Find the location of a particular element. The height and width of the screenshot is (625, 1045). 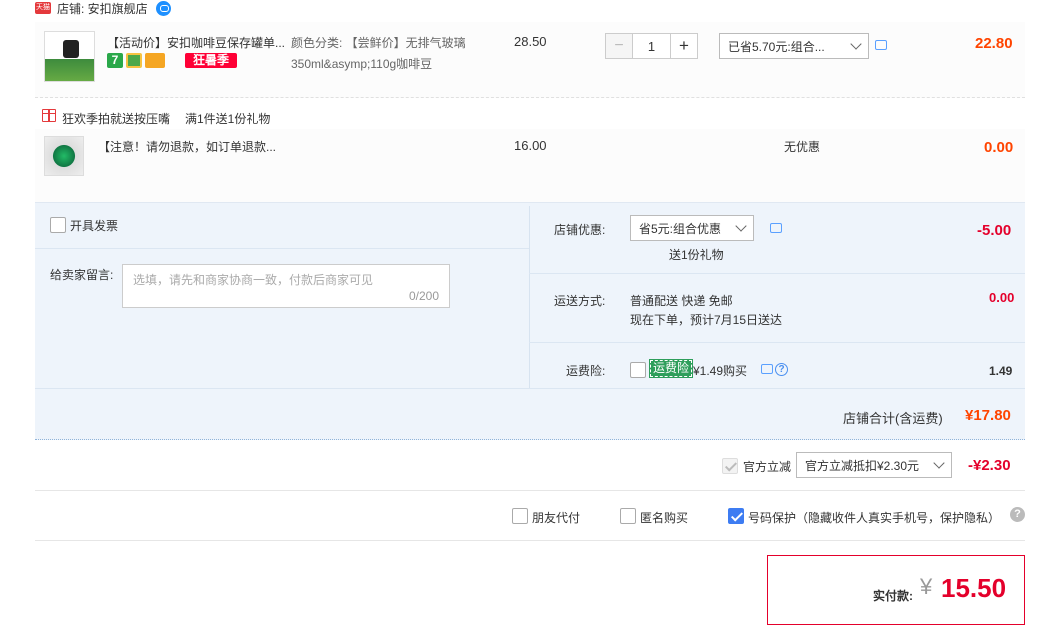

store-discount-value: 省5元:组合优惠 is located at coordinates (680, 228).